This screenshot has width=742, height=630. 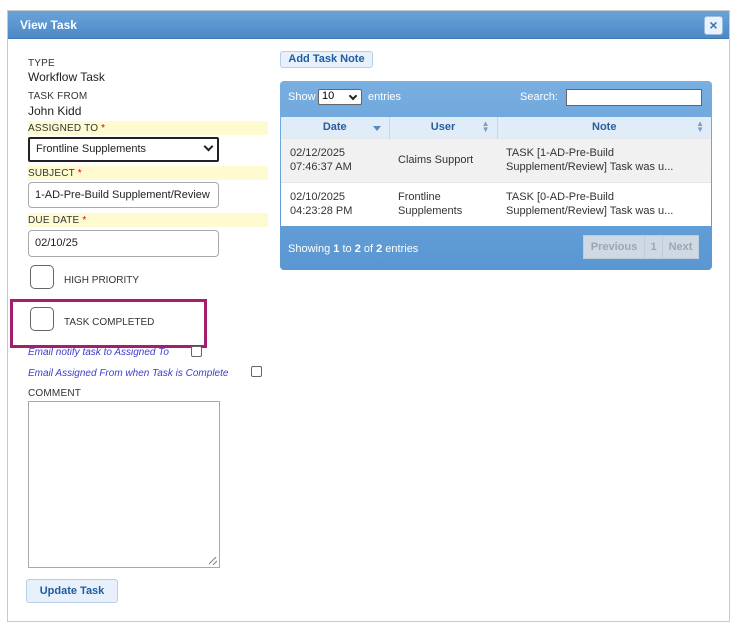 What do you see at coordinates (56, 243) in the screenshot?
I see `due-date-value: 02/10/25` at bounding box center [56, 243].